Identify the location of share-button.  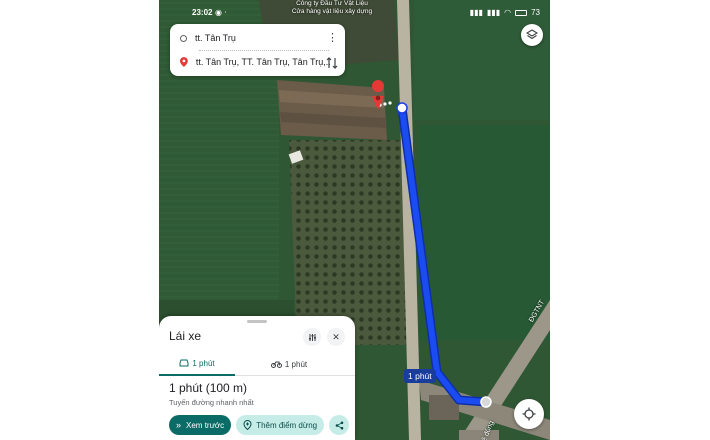
(339, 425).